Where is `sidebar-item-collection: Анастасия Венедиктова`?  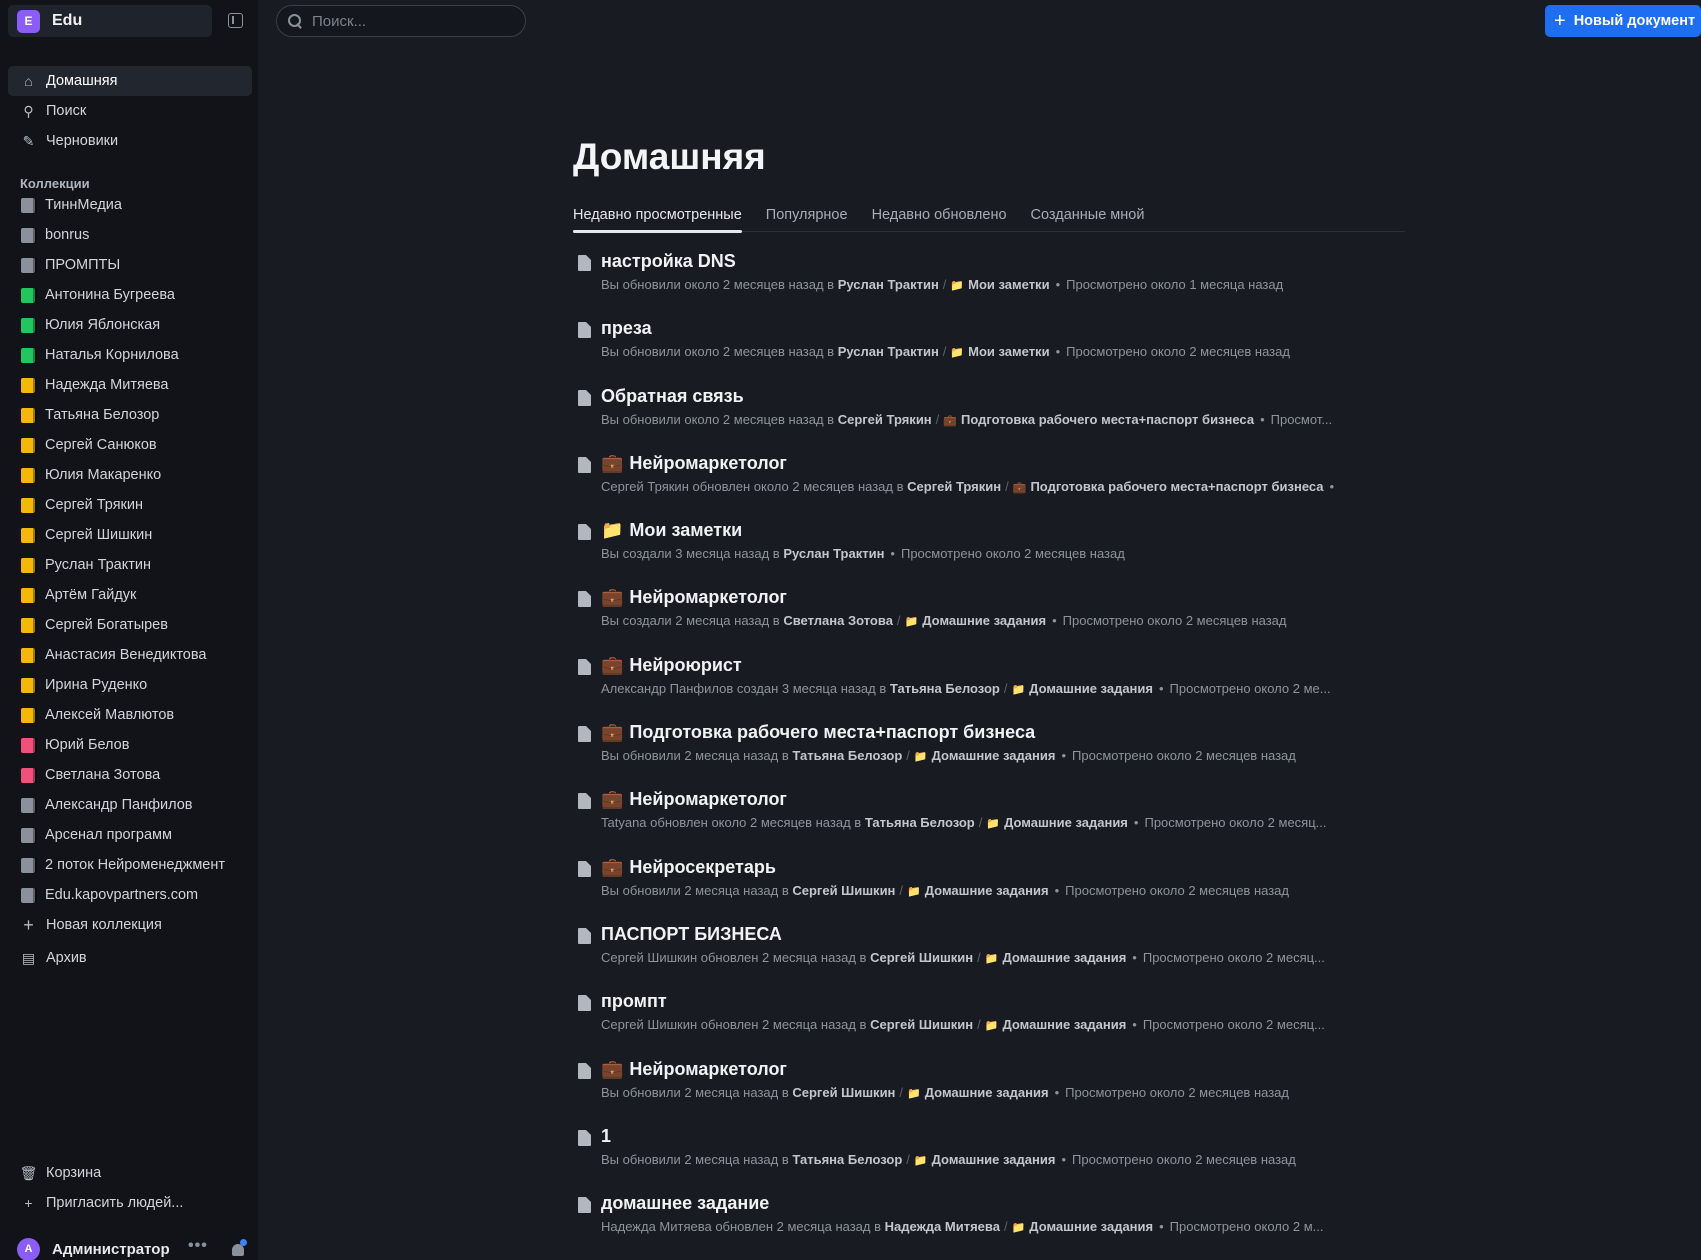 sidebar-item-collection: Анастасия Венедиктова is located at coordinates (130, 655).